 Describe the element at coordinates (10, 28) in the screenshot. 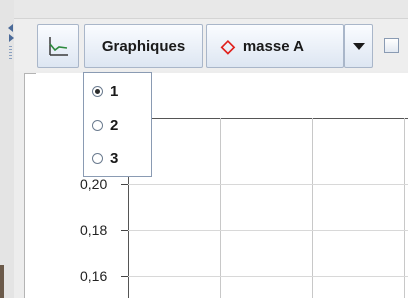

I see `collapse-left-icon` at that location.